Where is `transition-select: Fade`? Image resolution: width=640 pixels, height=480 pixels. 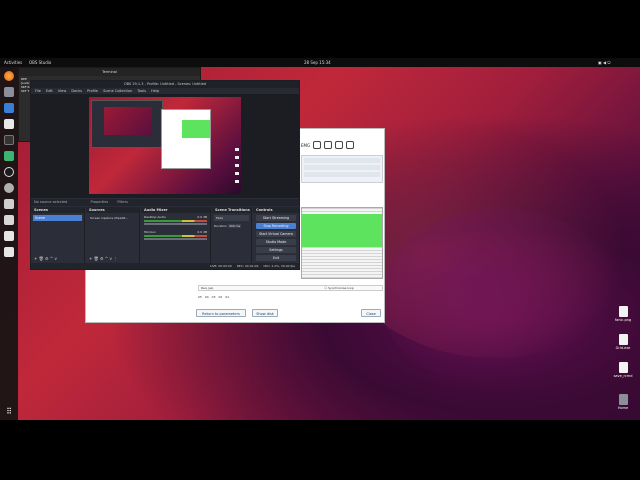 transition-select: Fade is located at coordinates (231, 218).